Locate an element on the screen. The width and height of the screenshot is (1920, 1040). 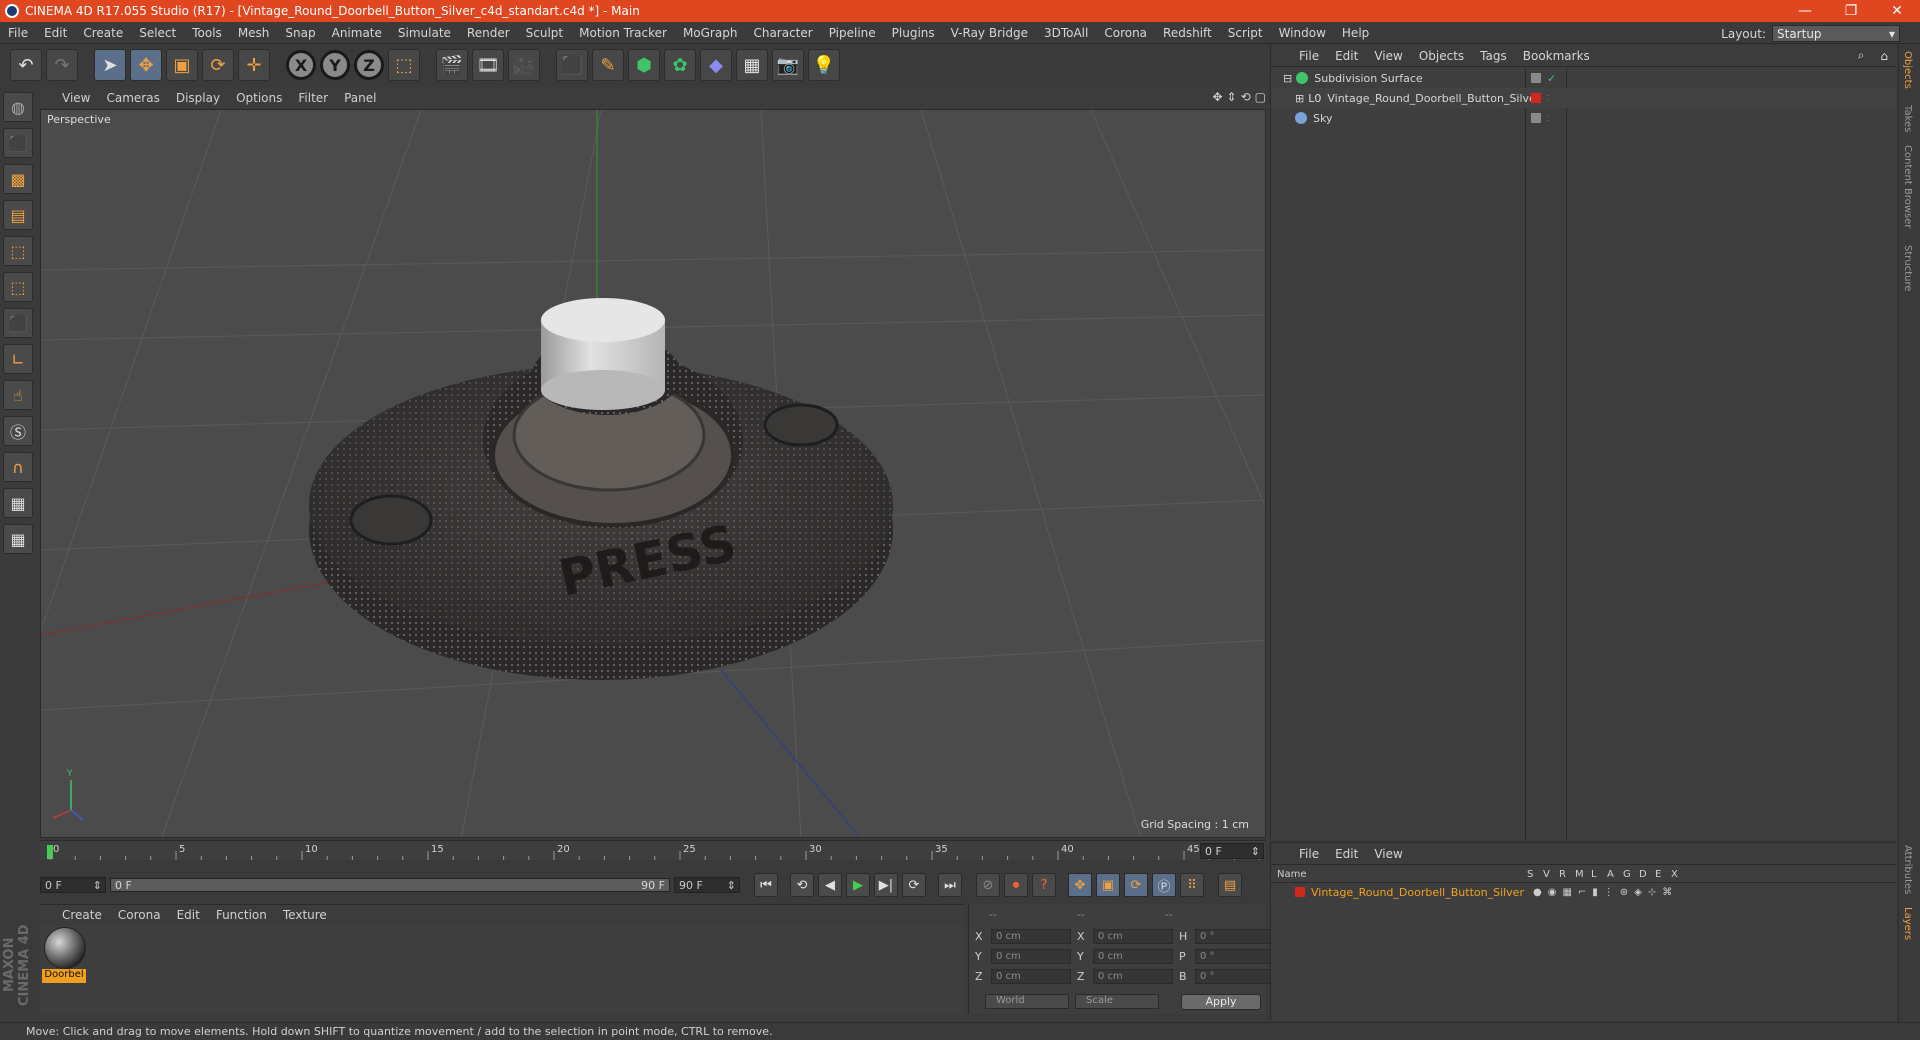
axis-mode-icon: ∟ is located at coordinates (18, 359).